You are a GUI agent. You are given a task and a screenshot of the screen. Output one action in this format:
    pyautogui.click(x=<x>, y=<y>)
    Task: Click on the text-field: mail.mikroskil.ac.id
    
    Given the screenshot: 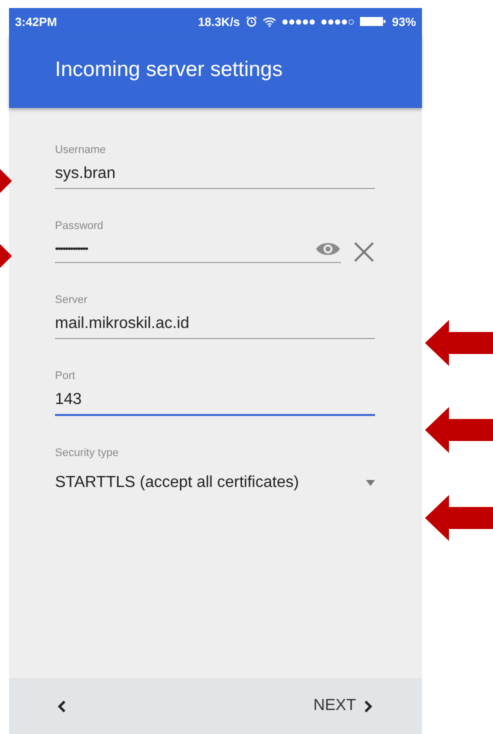 What is the action you would take?
    pyautogui.click(x=215, y=327)
    